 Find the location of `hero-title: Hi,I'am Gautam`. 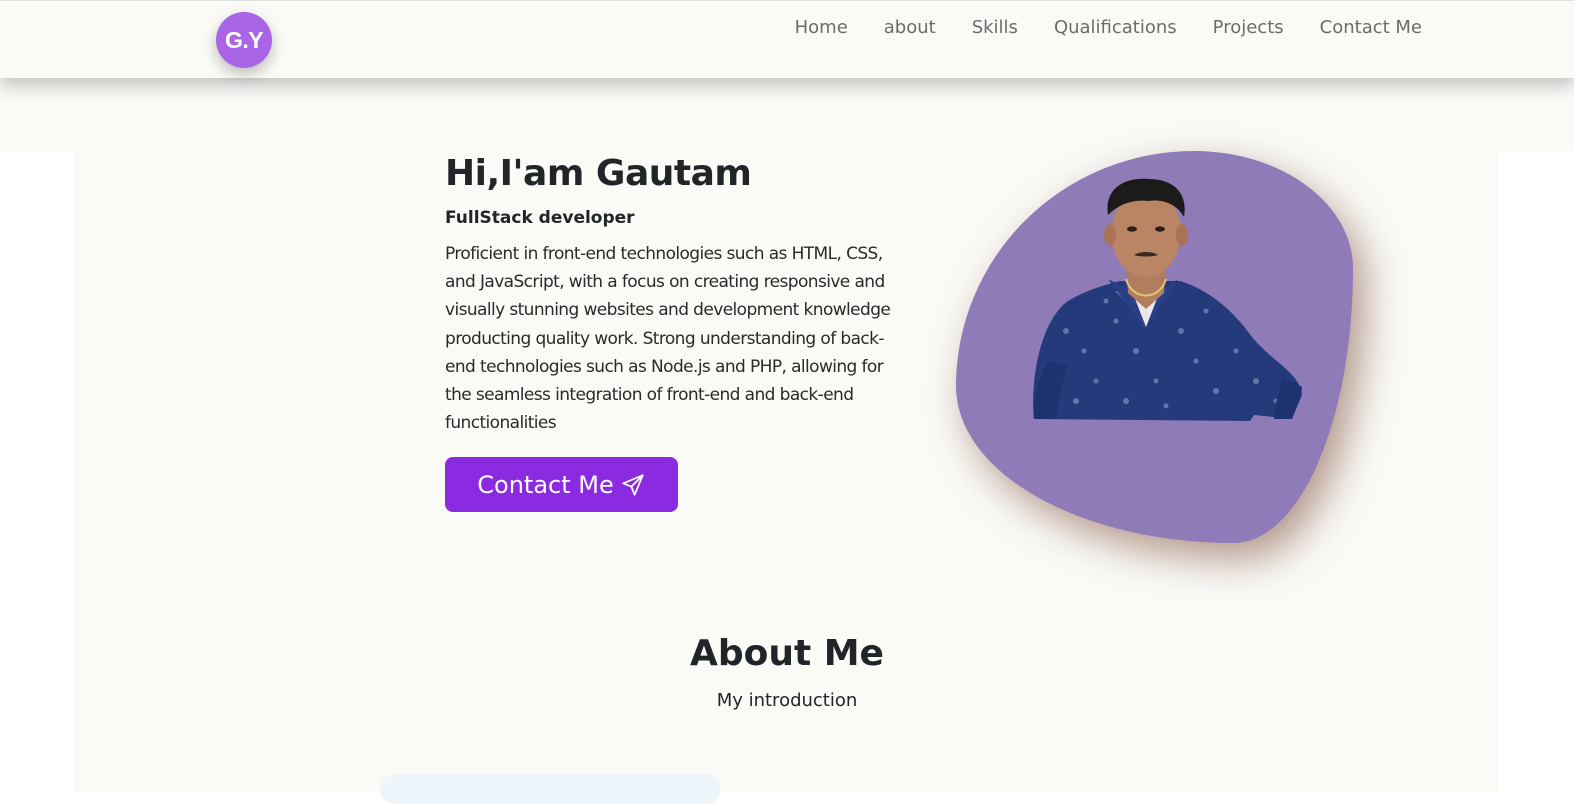

hero-title: Hi,I'am Gautam is located at coordinates (598, 173).